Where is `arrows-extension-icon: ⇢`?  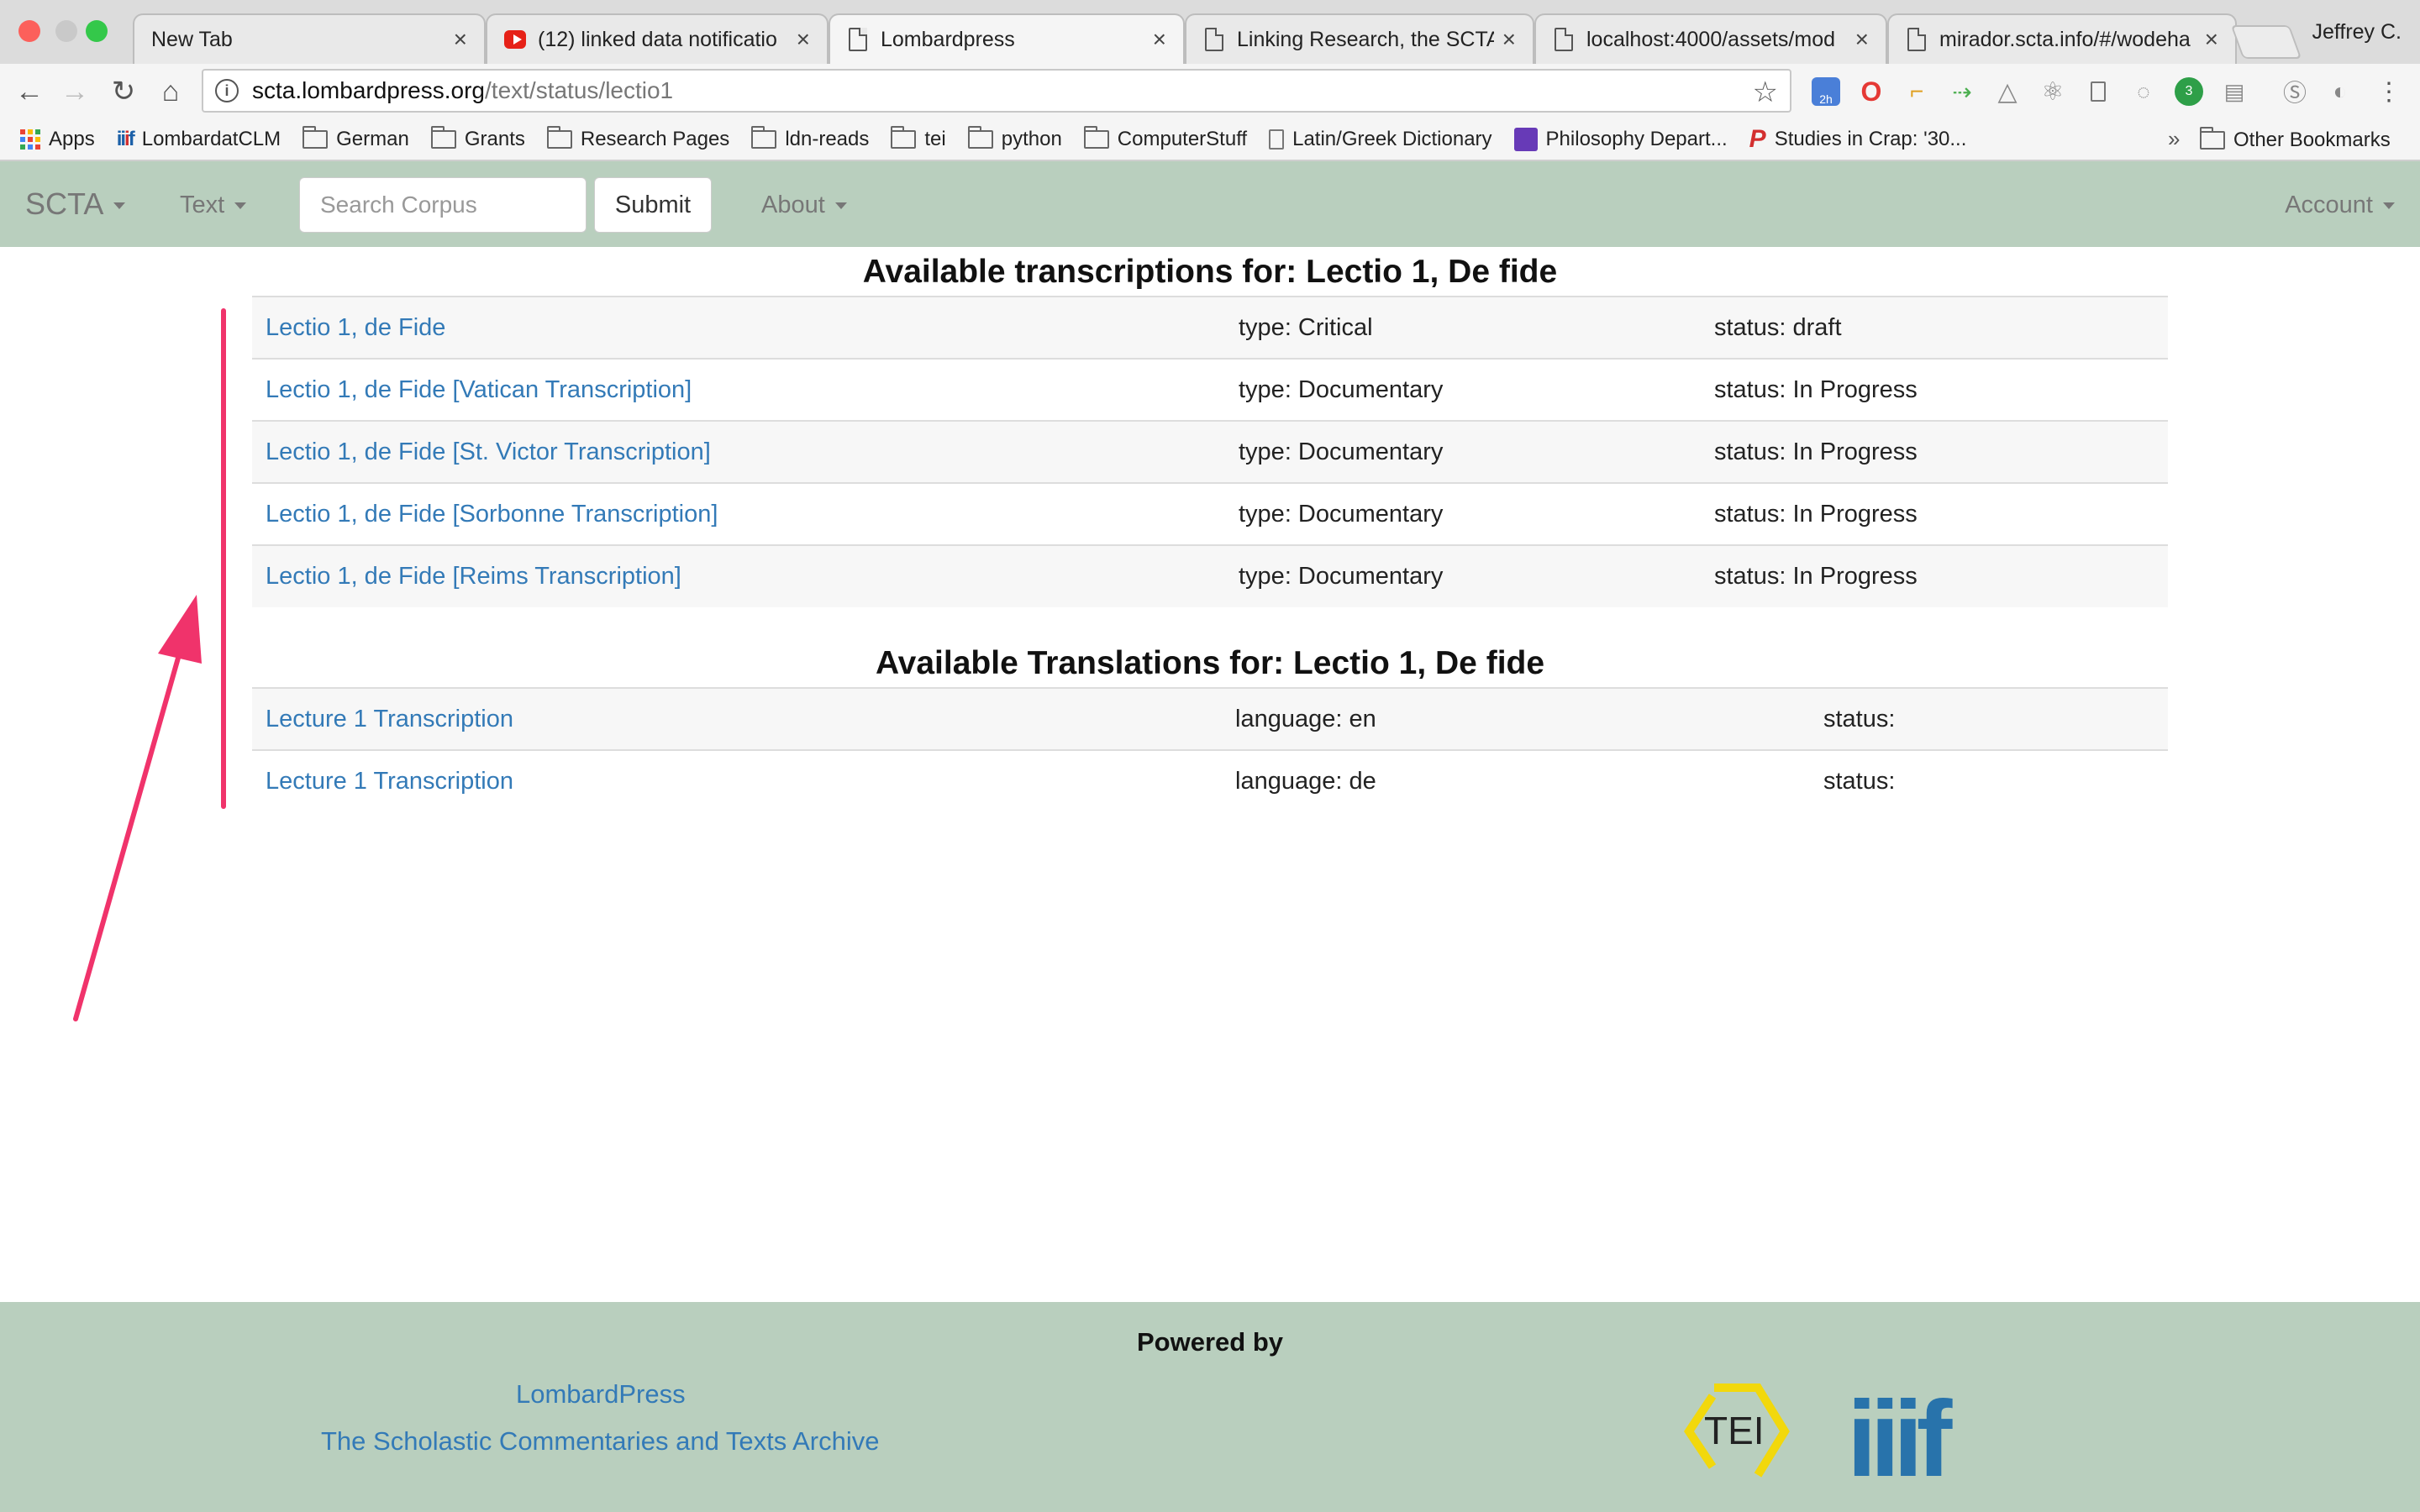
arrows-extension-icon: ⇢ is located at coordinates (1962, 91).